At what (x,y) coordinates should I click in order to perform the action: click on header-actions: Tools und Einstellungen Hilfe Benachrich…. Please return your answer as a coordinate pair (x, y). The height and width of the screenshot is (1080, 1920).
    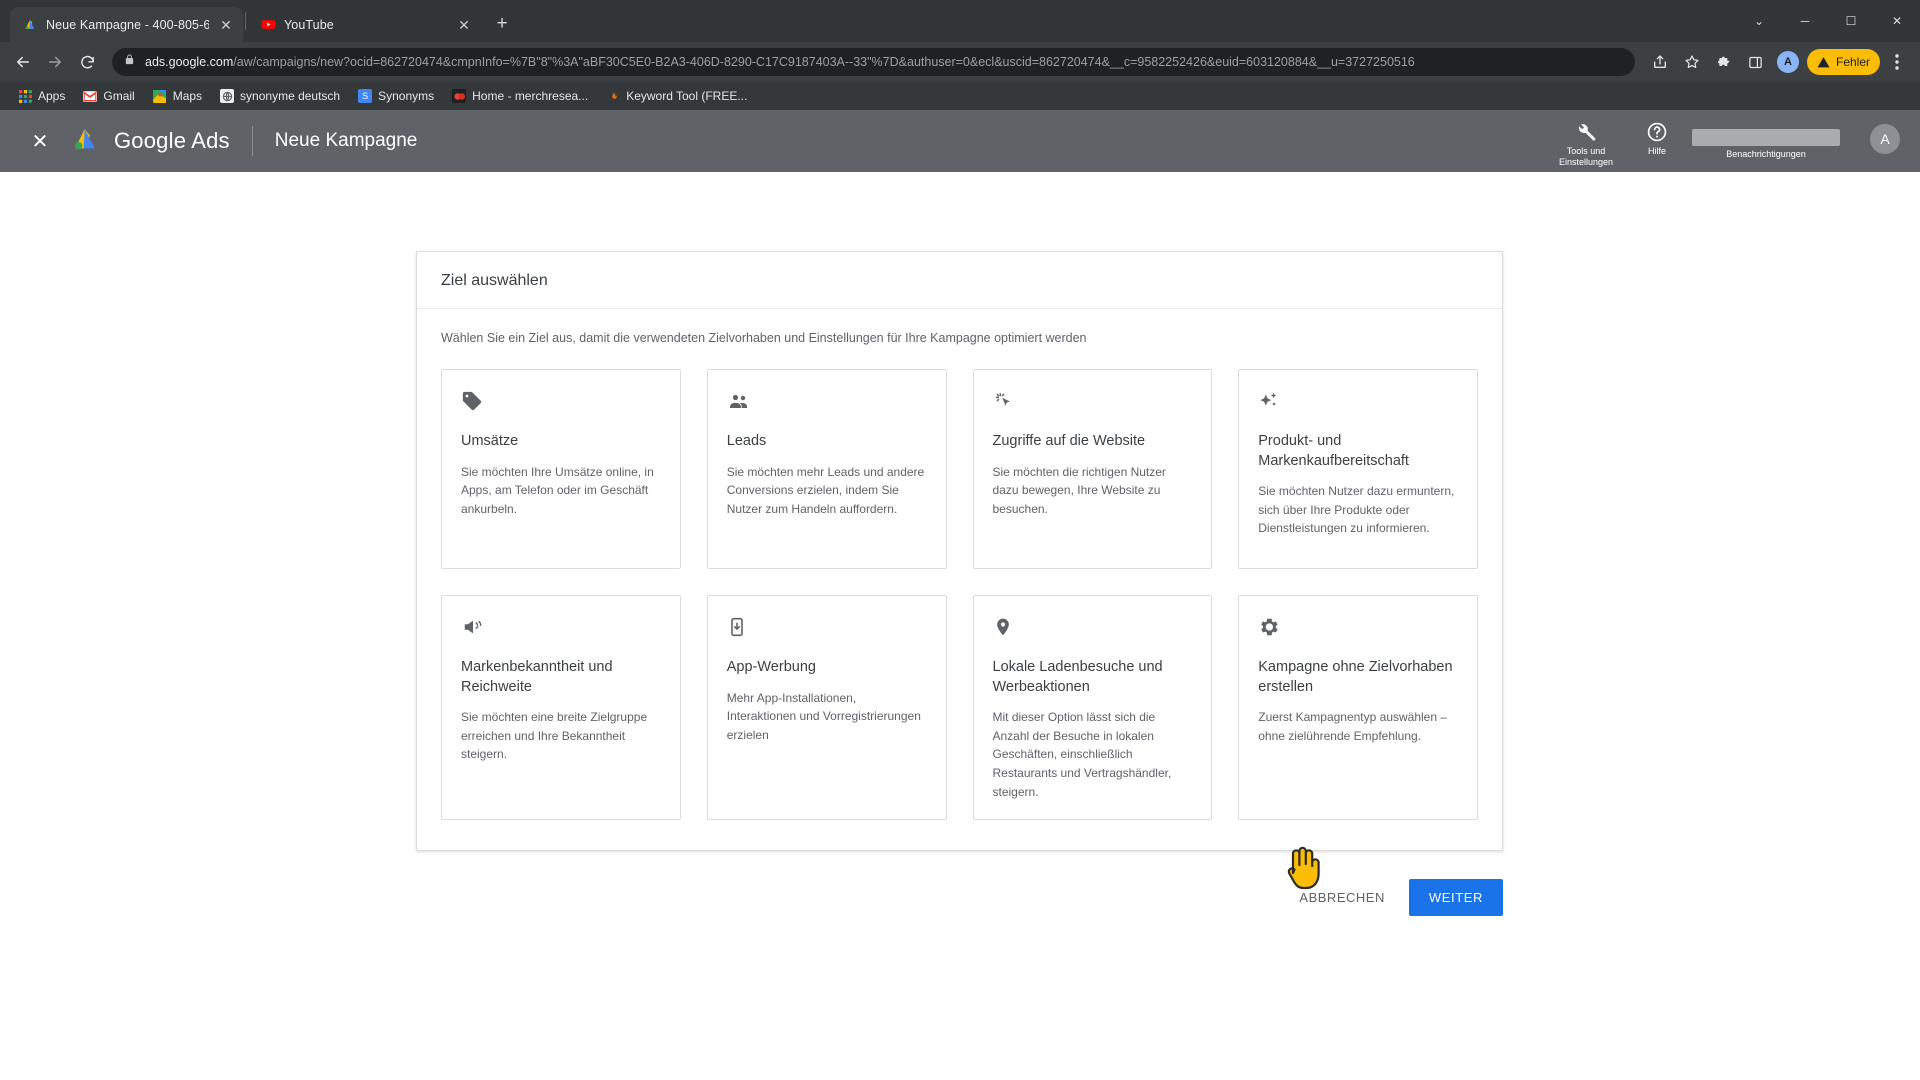
    Looking at the image, I should click on (1725, 141).